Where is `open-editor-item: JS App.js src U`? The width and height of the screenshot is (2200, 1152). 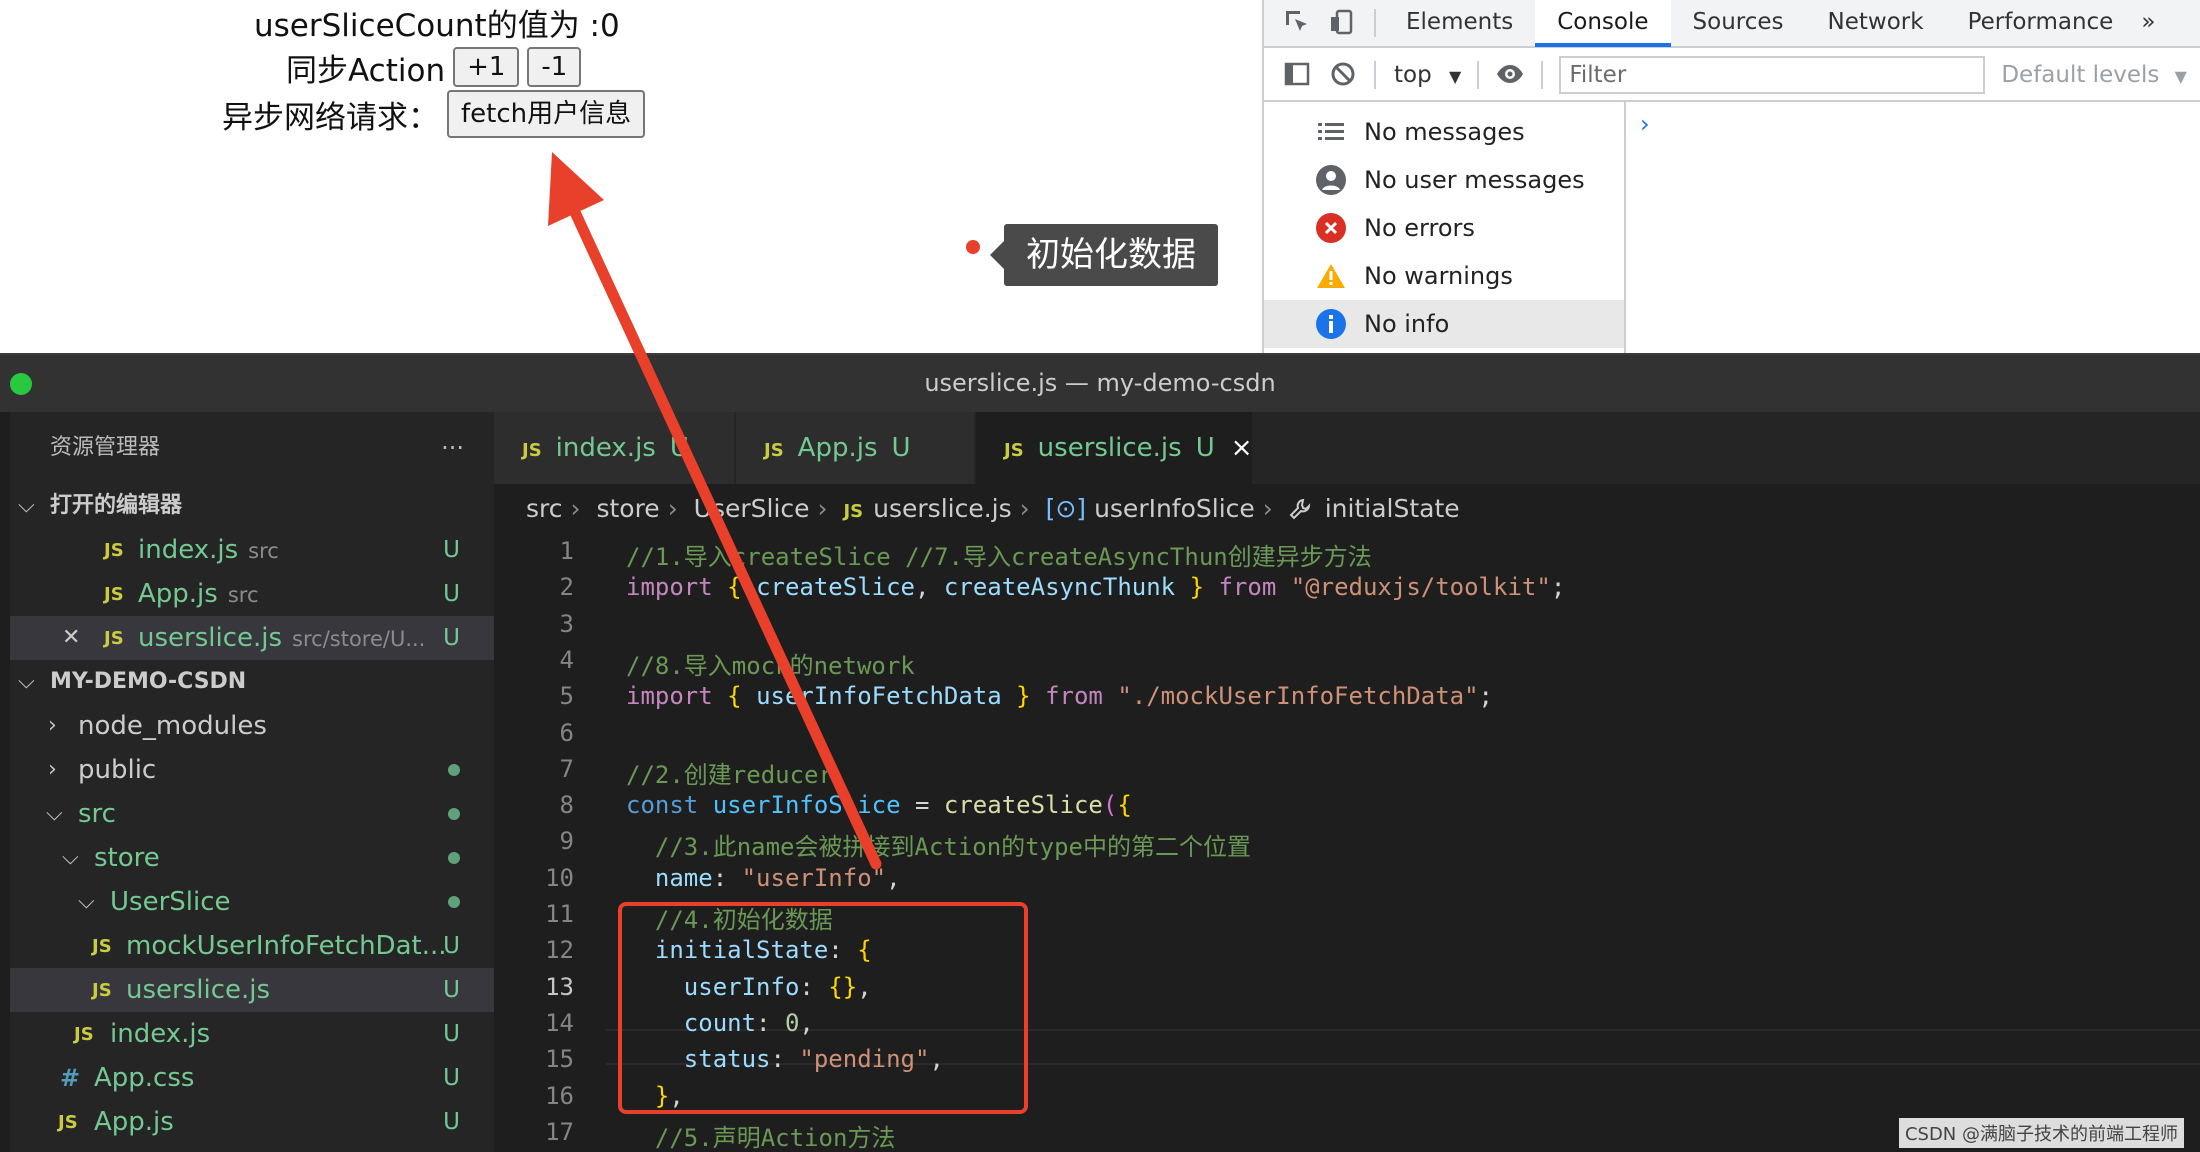
open-editor-item: JS App.js src U is located at coordinates (252, 594).